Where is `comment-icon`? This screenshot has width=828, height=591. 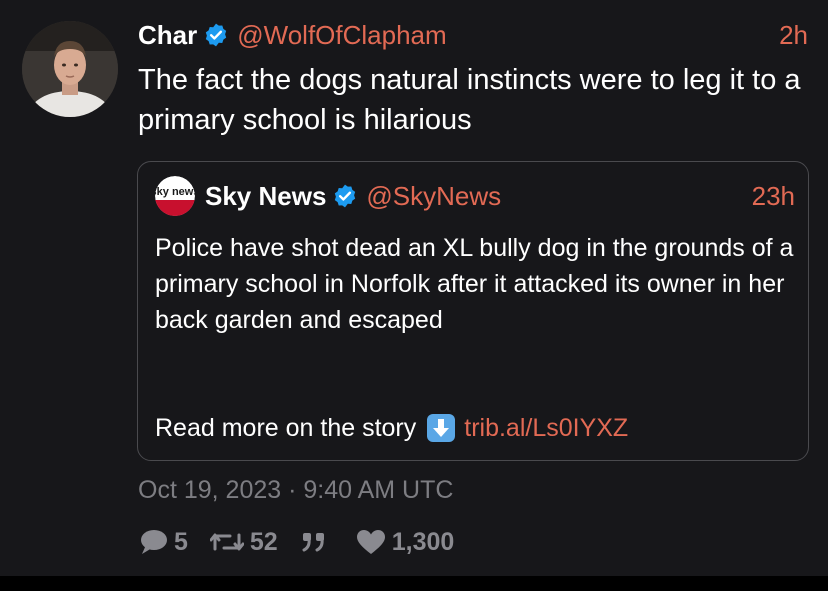
comment-icon is located at coordinates (154, 542).